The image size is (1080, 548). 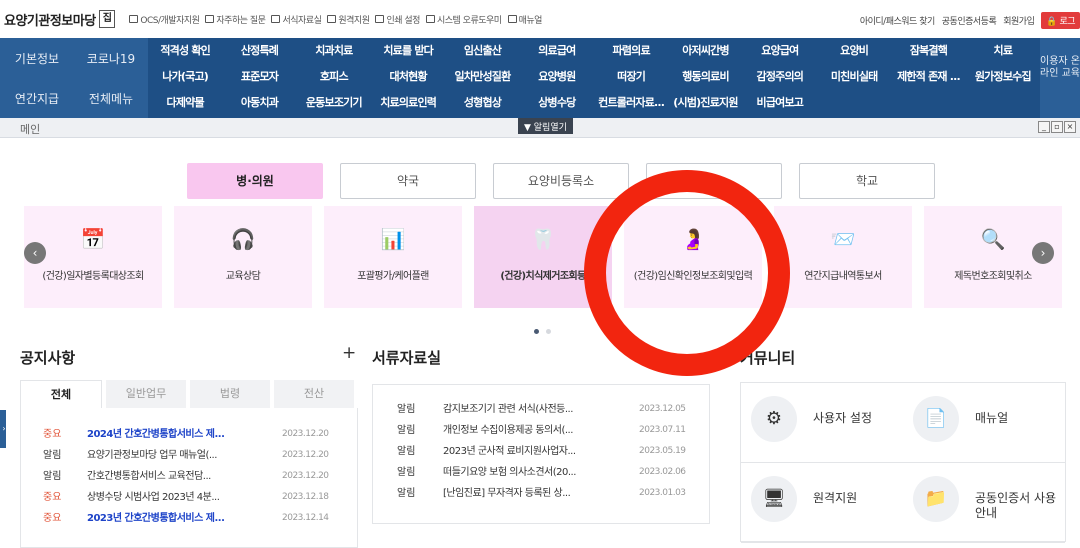 I want to click on menu-item: 미친비실태, so click(x=854, y=77).